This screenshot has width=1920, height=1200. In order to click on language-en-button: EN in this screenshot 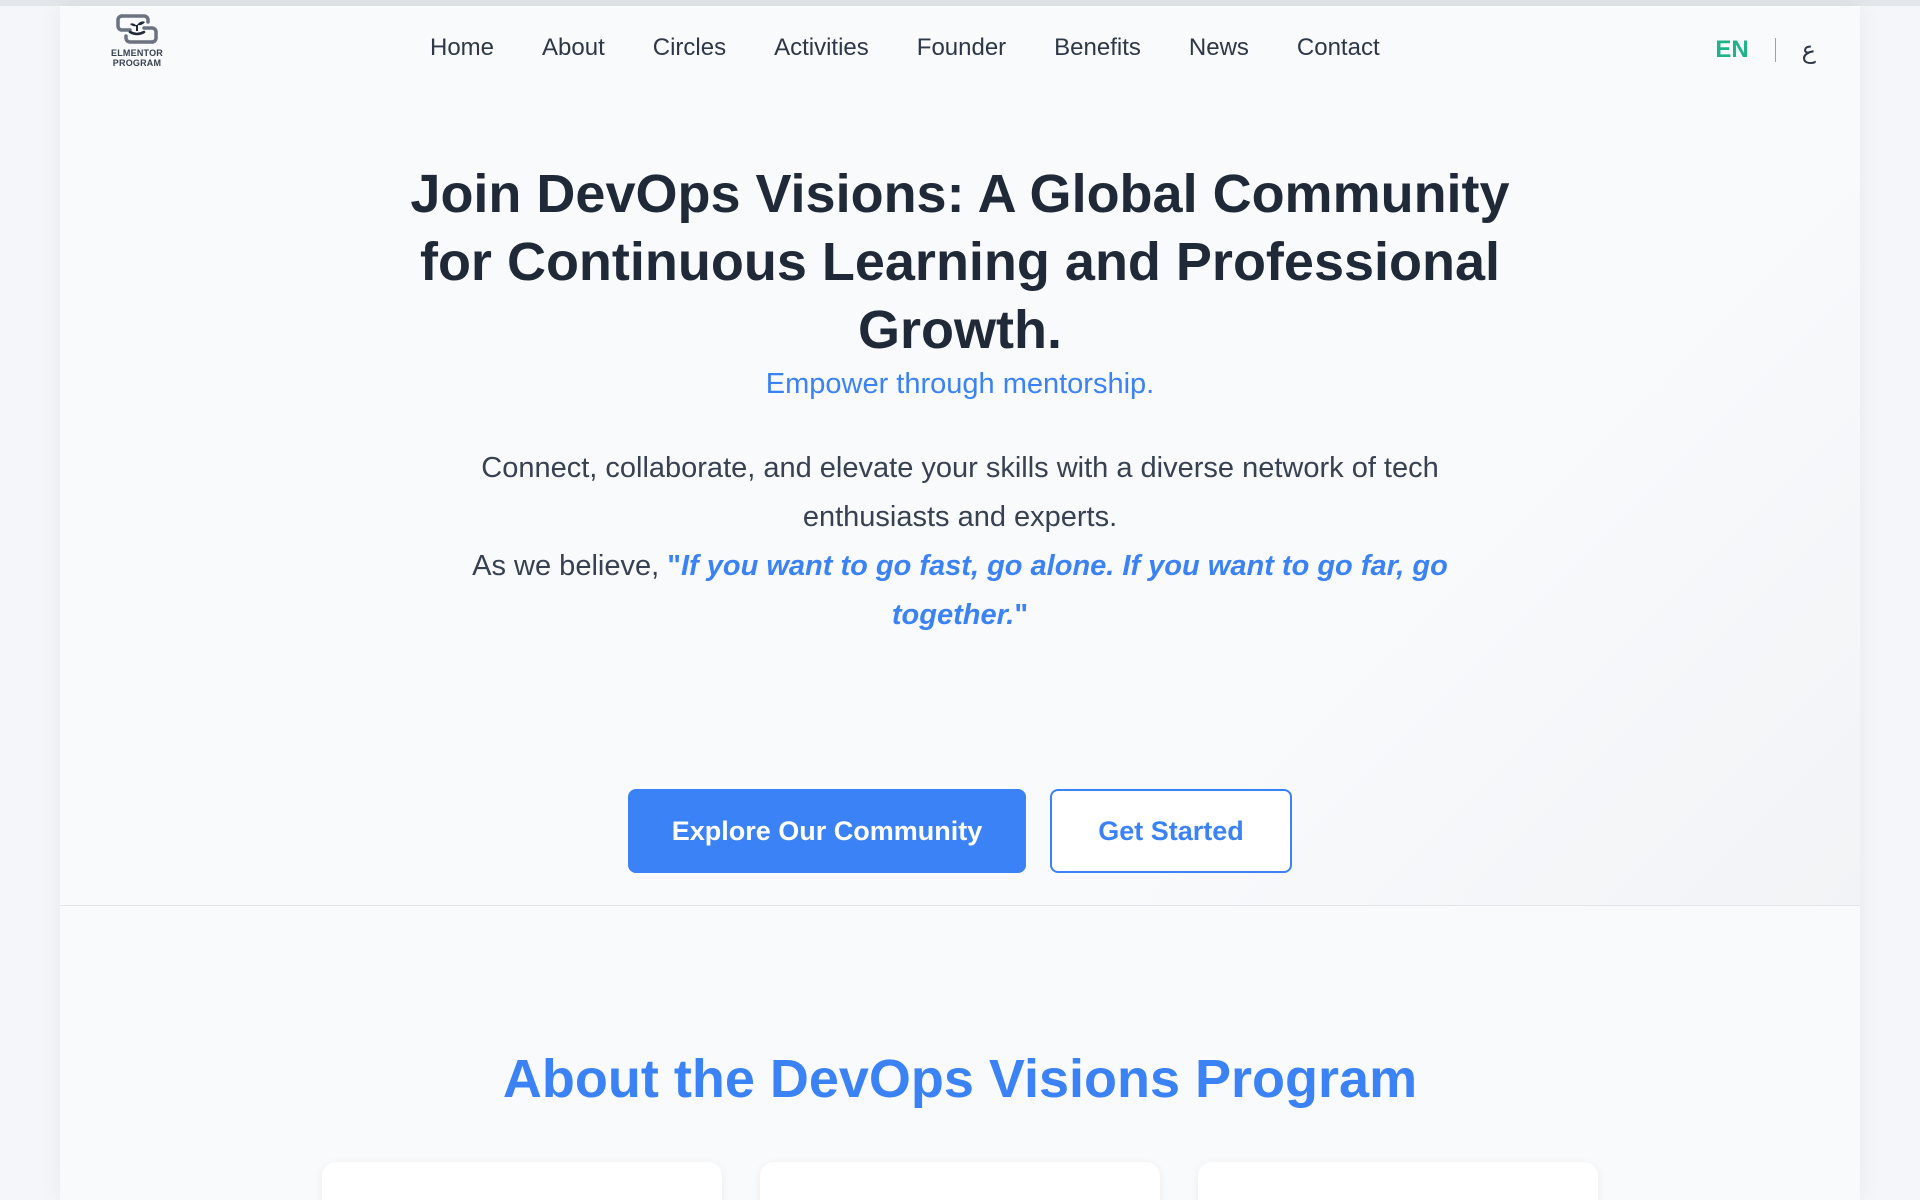, I will do `click(1731, 50)`.